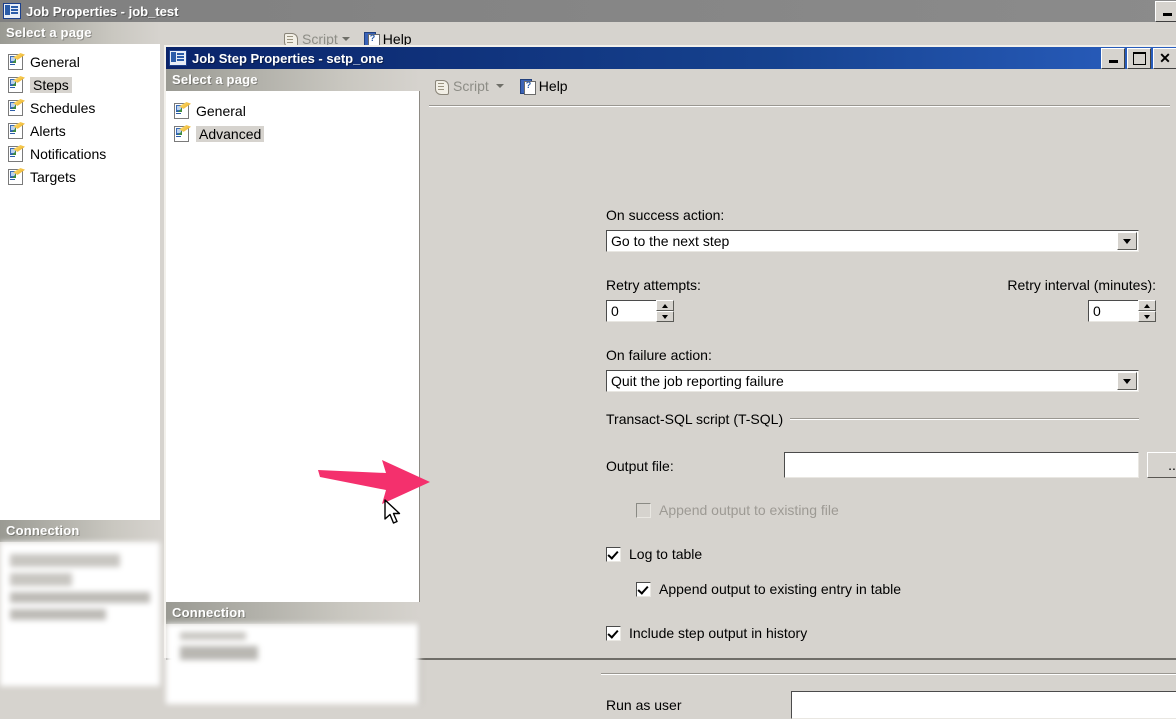 The image size is (1176, 719). What do you see at coordinates (983, 705) in the screenshot?
I see `run-as-user-input` at bounding box center [983, 705].